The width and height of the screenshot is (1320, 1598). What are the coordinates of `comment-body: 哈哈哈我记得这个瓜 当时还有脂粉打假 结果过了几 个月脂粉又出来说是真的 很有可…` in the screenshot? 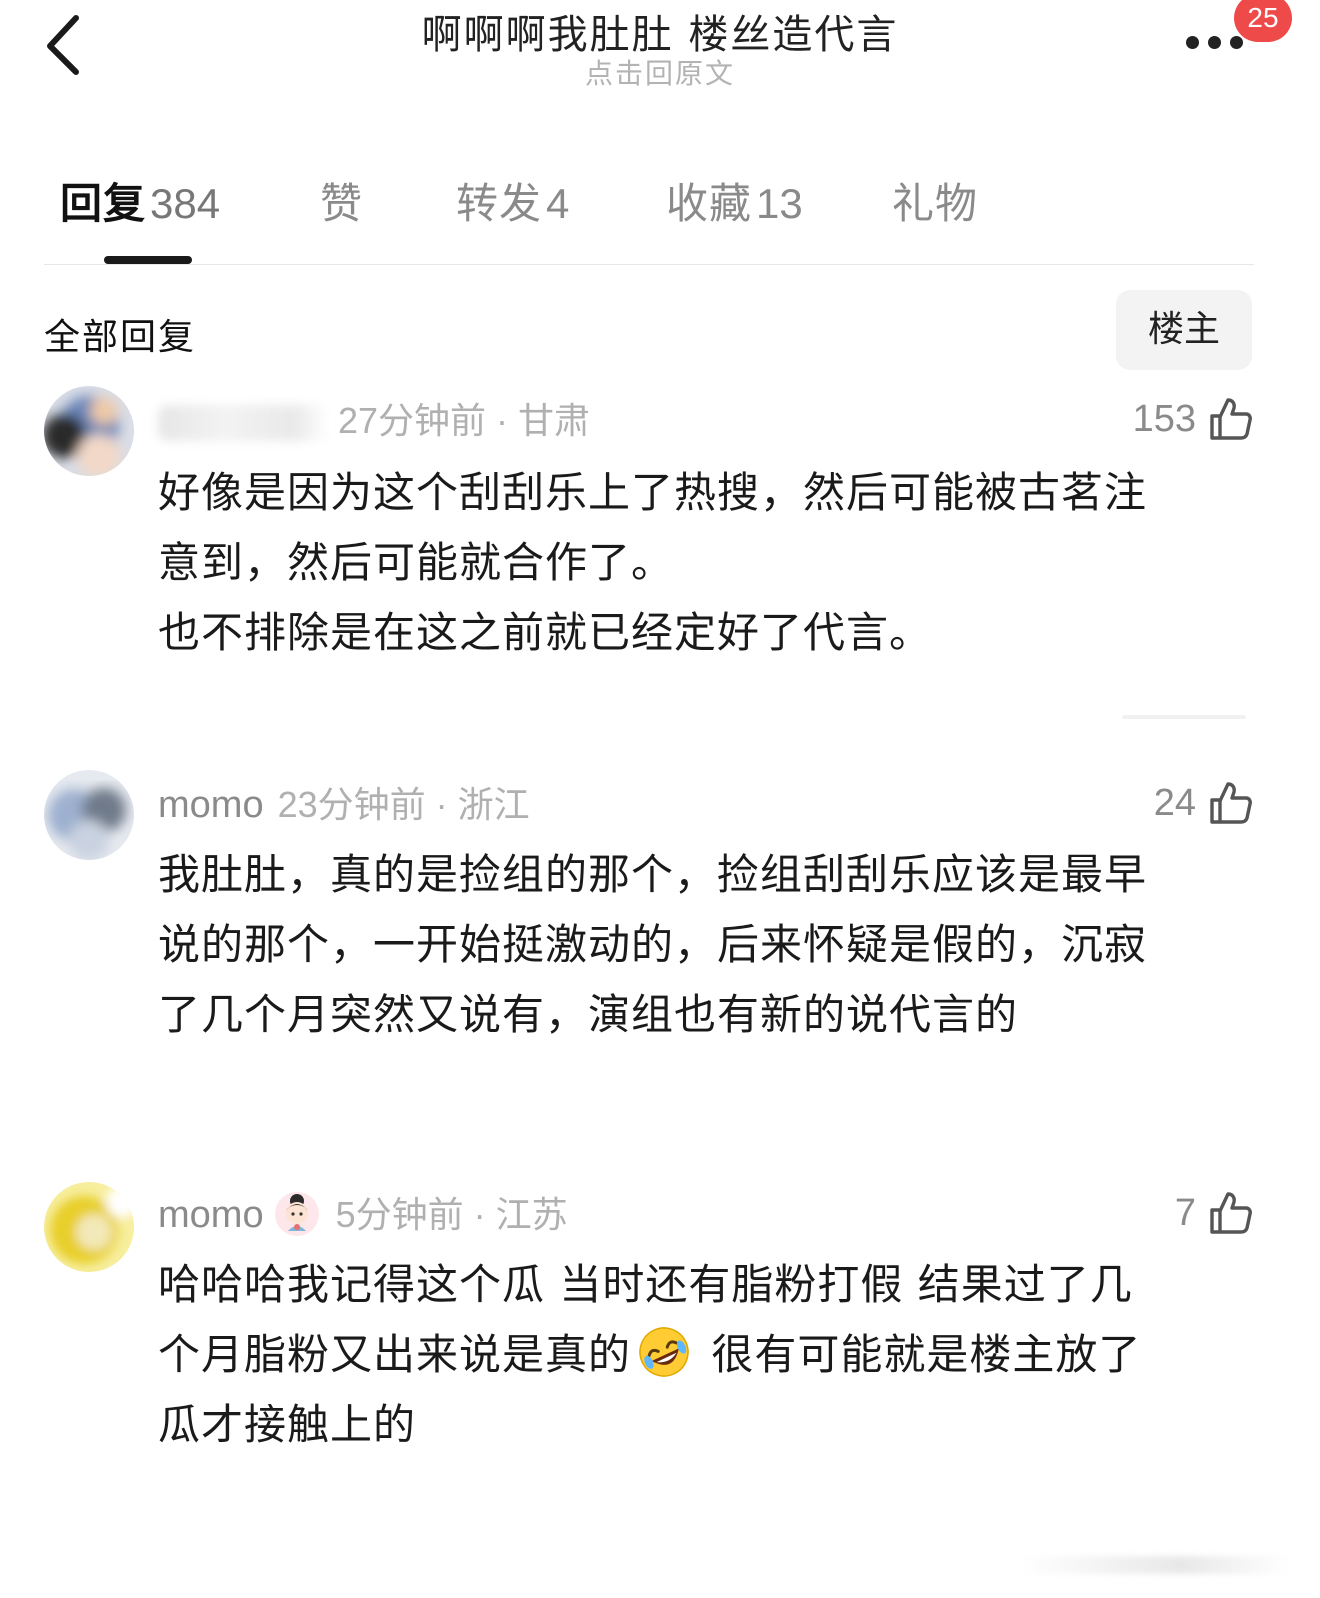 It's located at (703, 1355).